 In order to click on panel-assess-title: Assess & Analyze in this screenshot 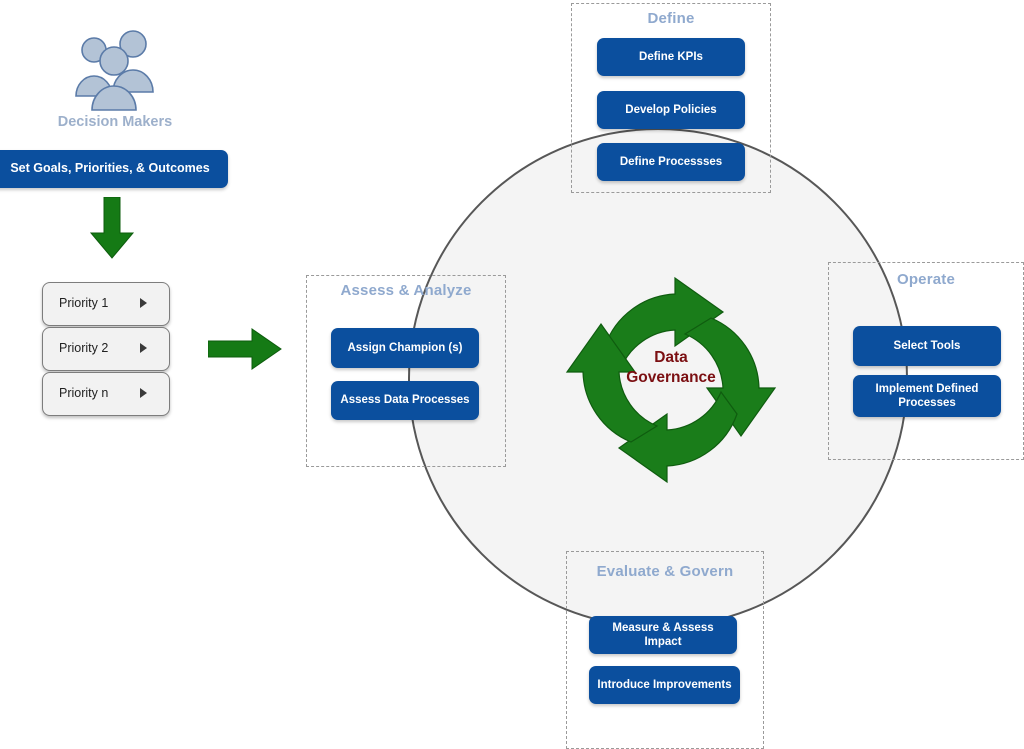, I will do `click(406, 290)`.